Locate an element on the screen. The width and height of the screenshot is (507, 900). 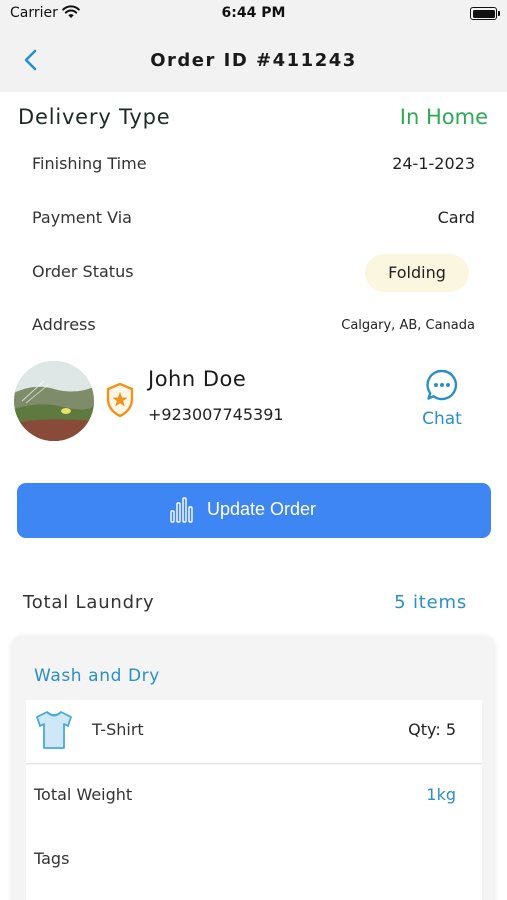
list-item: T-Shirt Qty: 5 is located at coordinates (254, 732).